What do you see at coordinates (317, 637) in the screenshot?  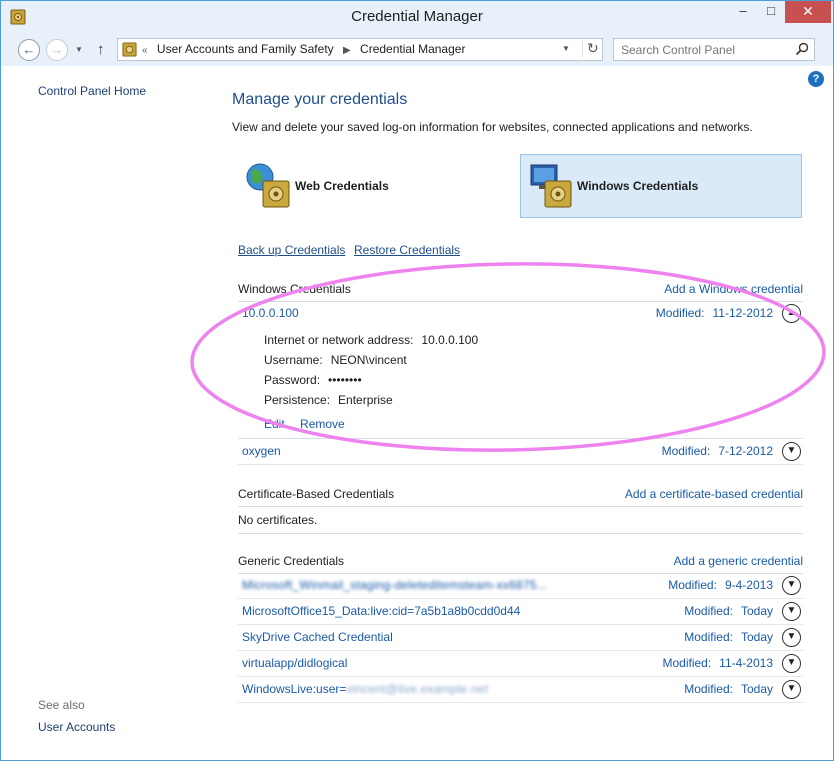 I see `credential-name: SkyDrive Cached Credential` at bounding box center [317, 637].